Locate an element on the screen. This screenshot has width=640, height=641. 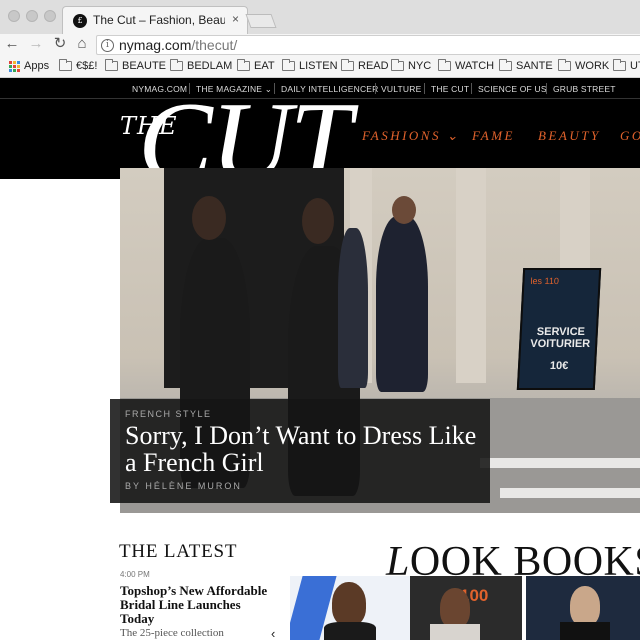
bookmark-label: NYC is located at coordinates (420, 66).